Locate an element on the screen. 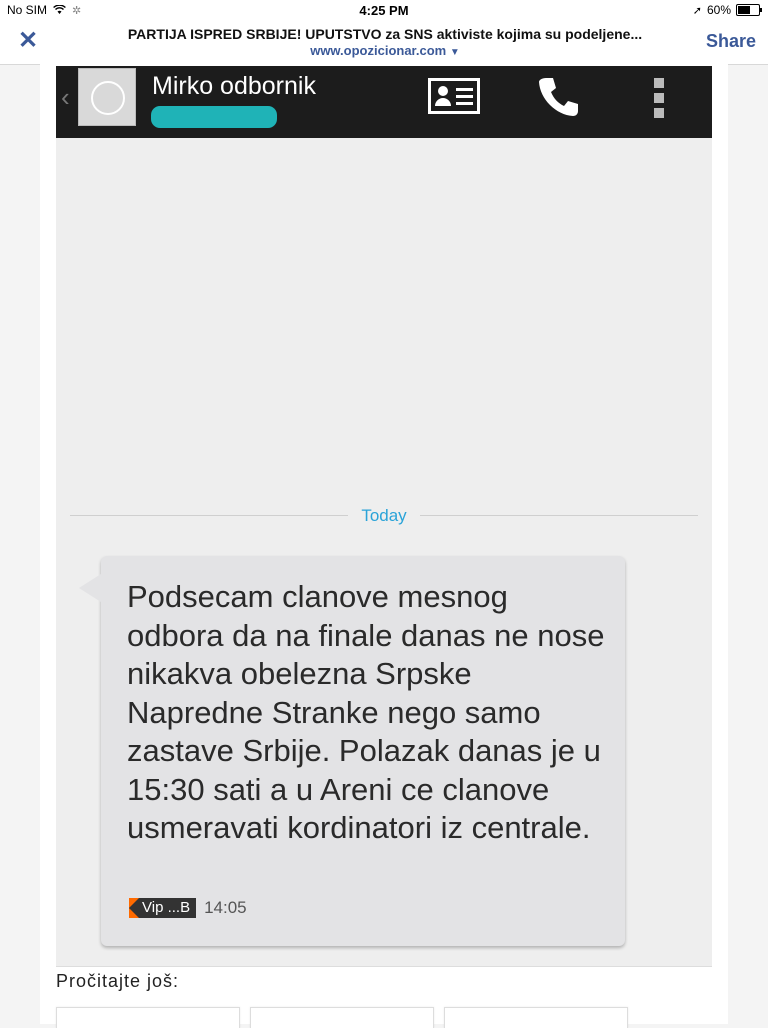 This screenshot has height=1028, width=768. overflow-menu-icon is located at coordinates (659, 98).